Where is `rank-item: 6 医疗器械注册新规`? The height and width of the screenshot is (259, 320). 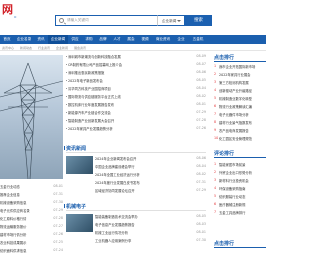
rank-item: 6 医疗器械注册新规 is located at coordinates (240, 205).